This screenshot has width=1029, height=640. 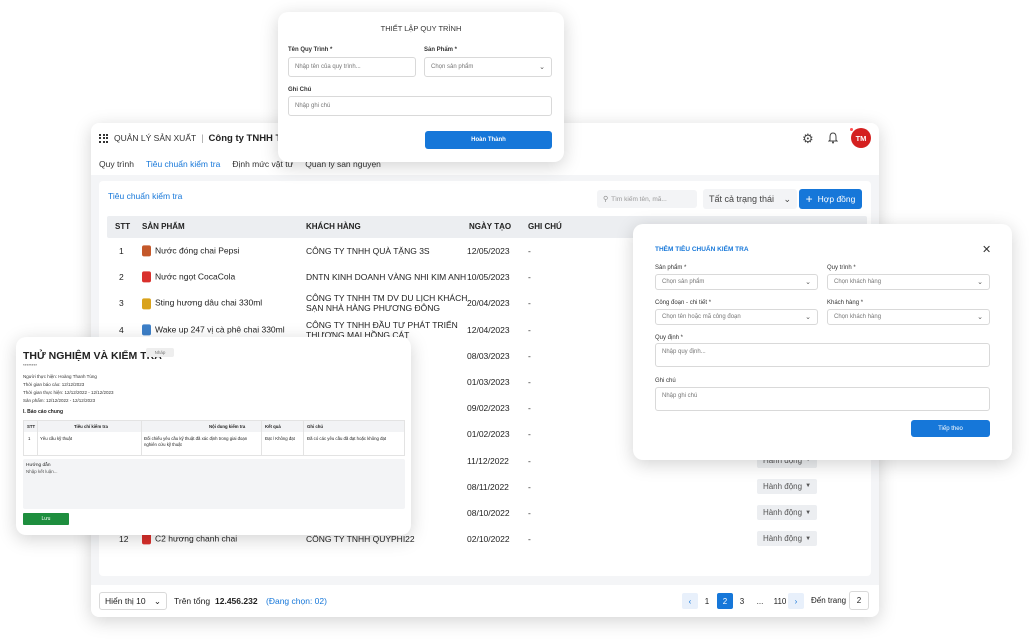 I want to click on cell-date: 08/10/2022, so click(x=488, y=513).